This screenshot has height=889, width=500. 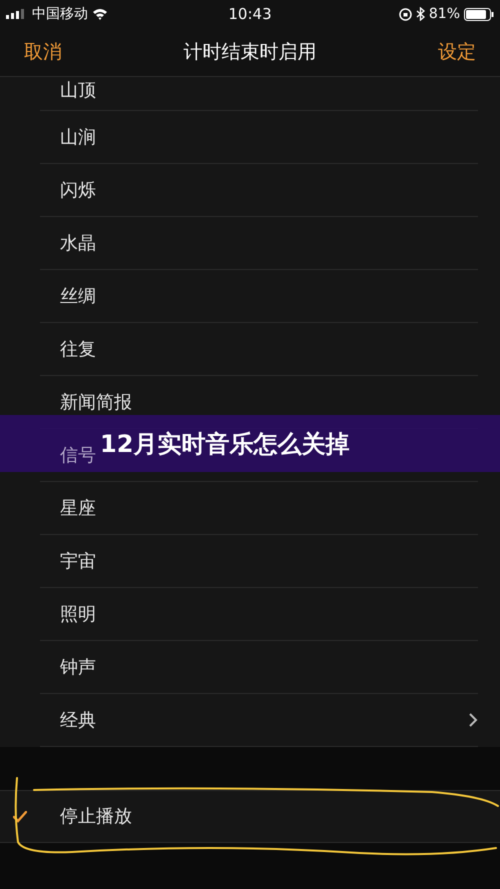 I want to click on sound-option: 宇宙, so click(x=78, y=561).